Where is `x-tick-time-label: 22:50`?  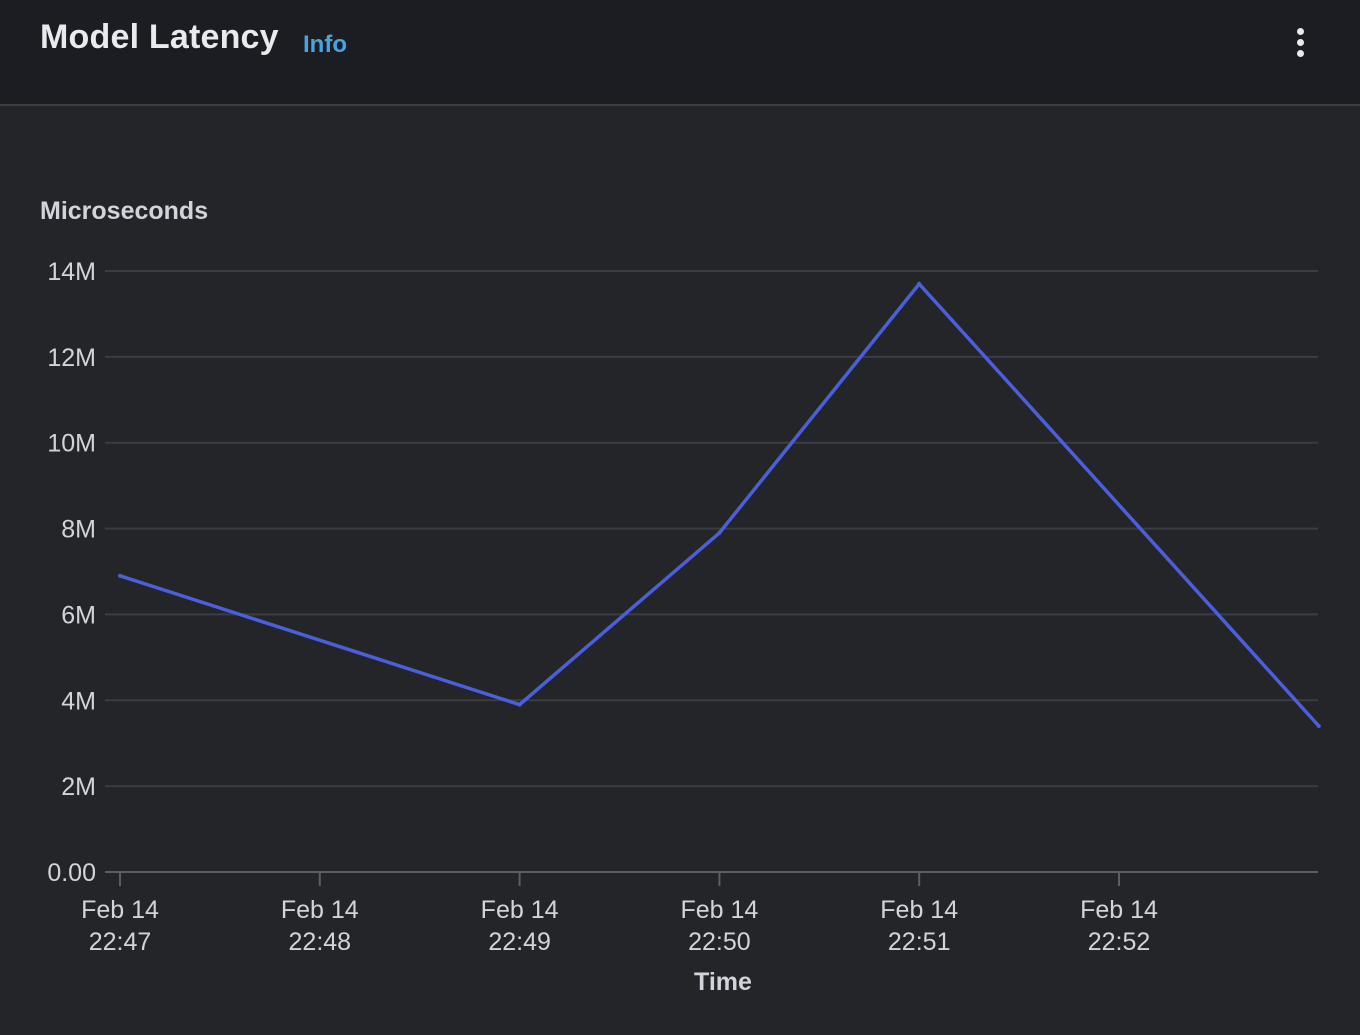
x-tick-time-label: 22:50 is located at coordinates (719, 942).